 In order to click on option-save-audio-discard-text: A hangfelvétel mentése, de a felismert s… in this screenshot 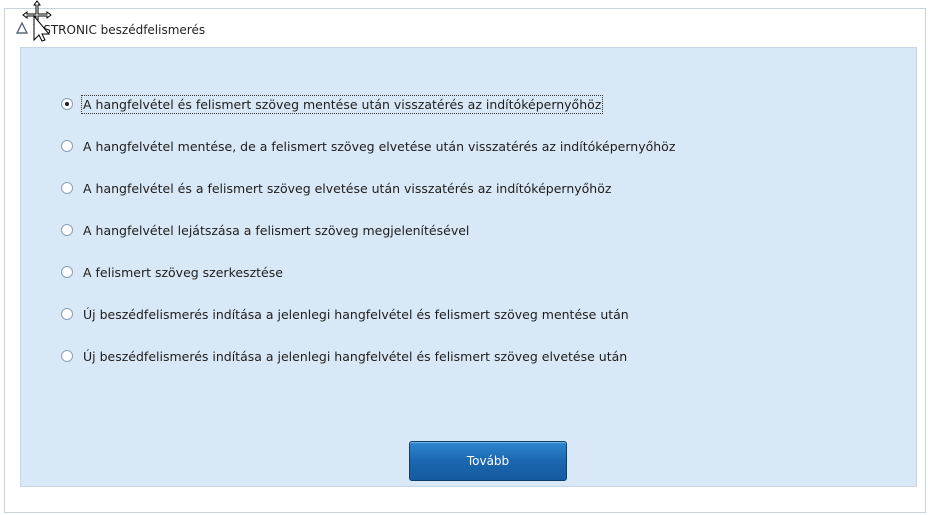, I will do `click(368, 146)`.